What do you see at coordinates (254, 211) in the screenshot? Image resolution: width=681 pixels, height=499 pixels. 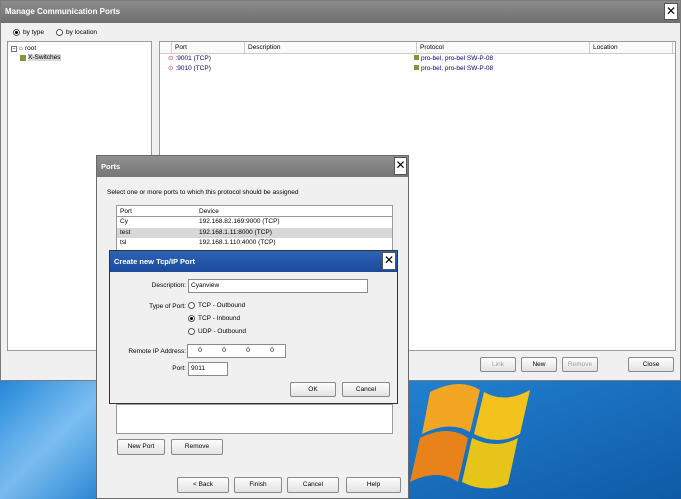 I see `ports-select-header: Port Device` at bounding box center [254, 211].